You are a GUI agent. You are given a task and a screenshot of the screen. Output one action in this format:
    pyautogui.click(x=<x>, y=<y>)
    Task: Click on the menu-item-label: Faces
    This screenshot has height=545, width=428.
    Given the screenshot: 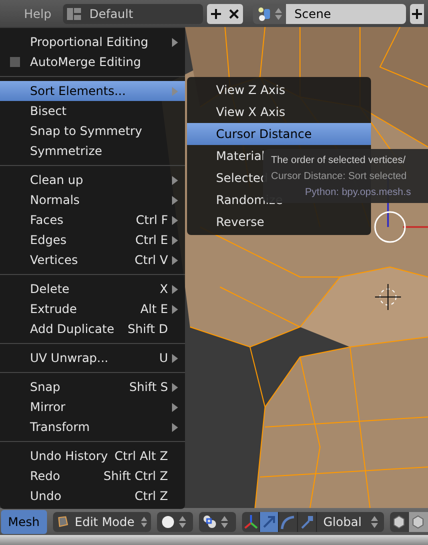 What is the action you would take?
    pyautogui.click(x=47, y=220)
    